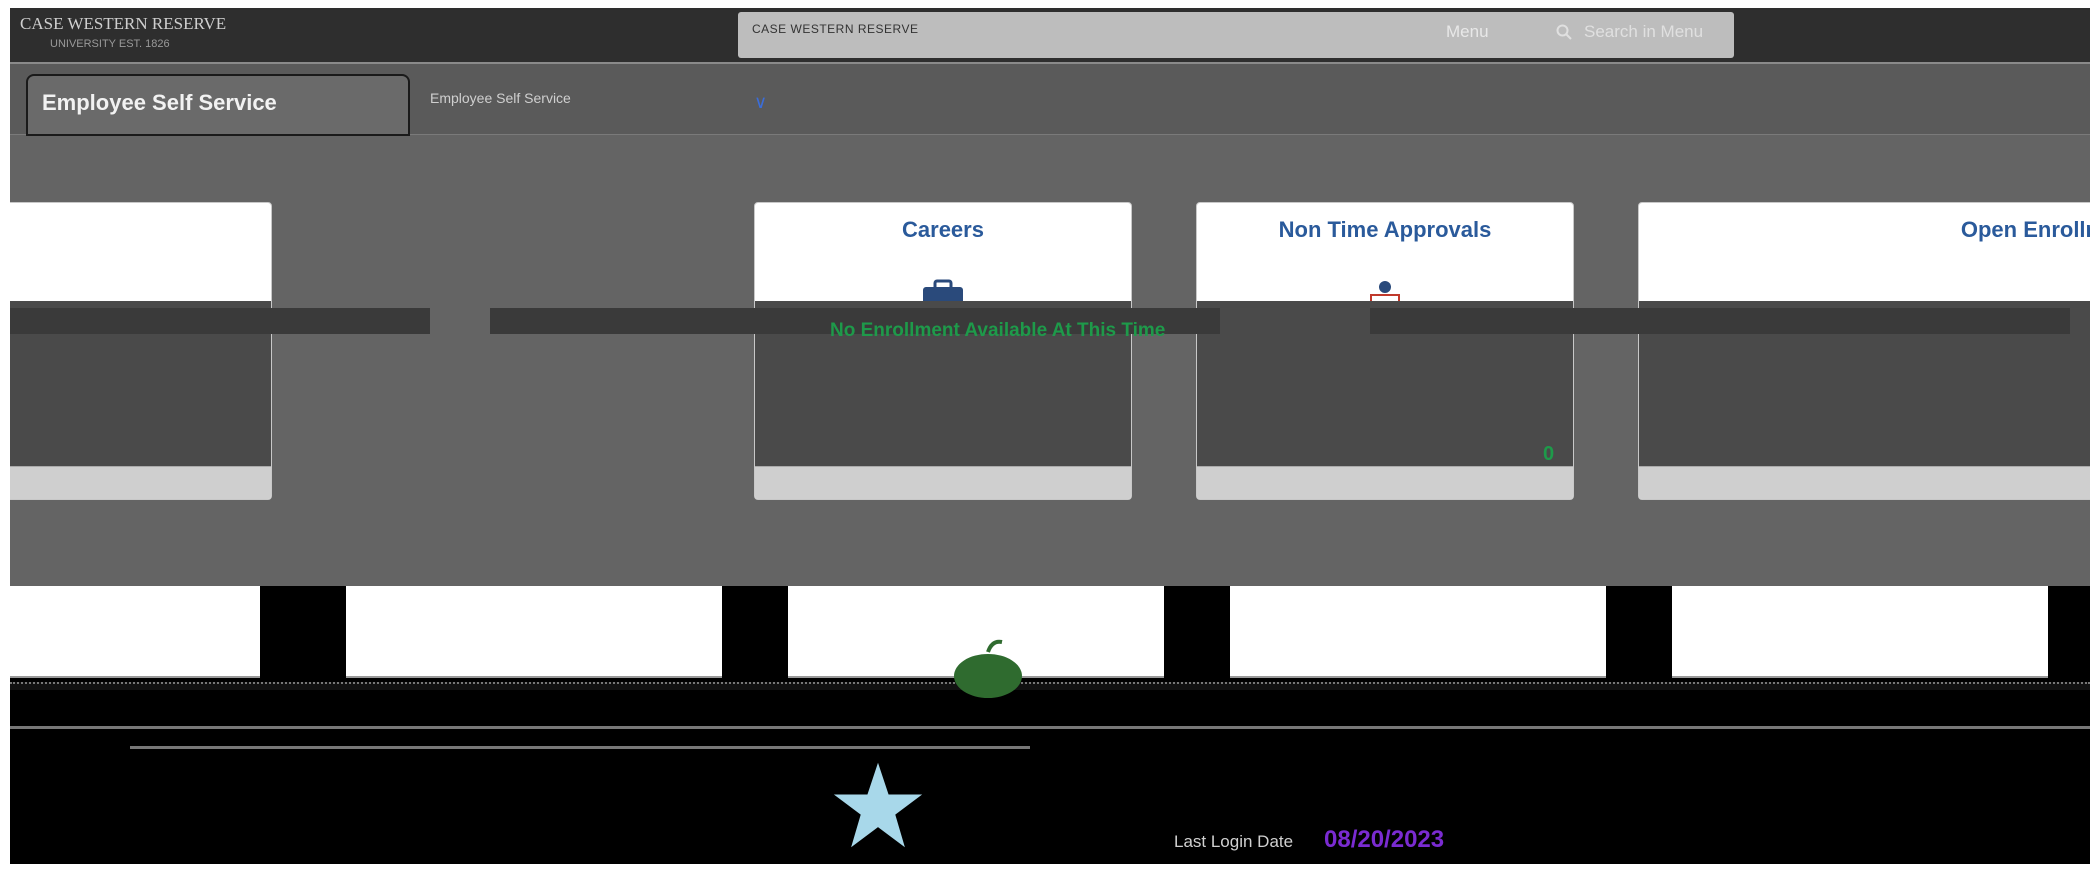  Describe the element at coordinates (1418, 632) in the screenshot. I see `tile-row2-d` at that location.